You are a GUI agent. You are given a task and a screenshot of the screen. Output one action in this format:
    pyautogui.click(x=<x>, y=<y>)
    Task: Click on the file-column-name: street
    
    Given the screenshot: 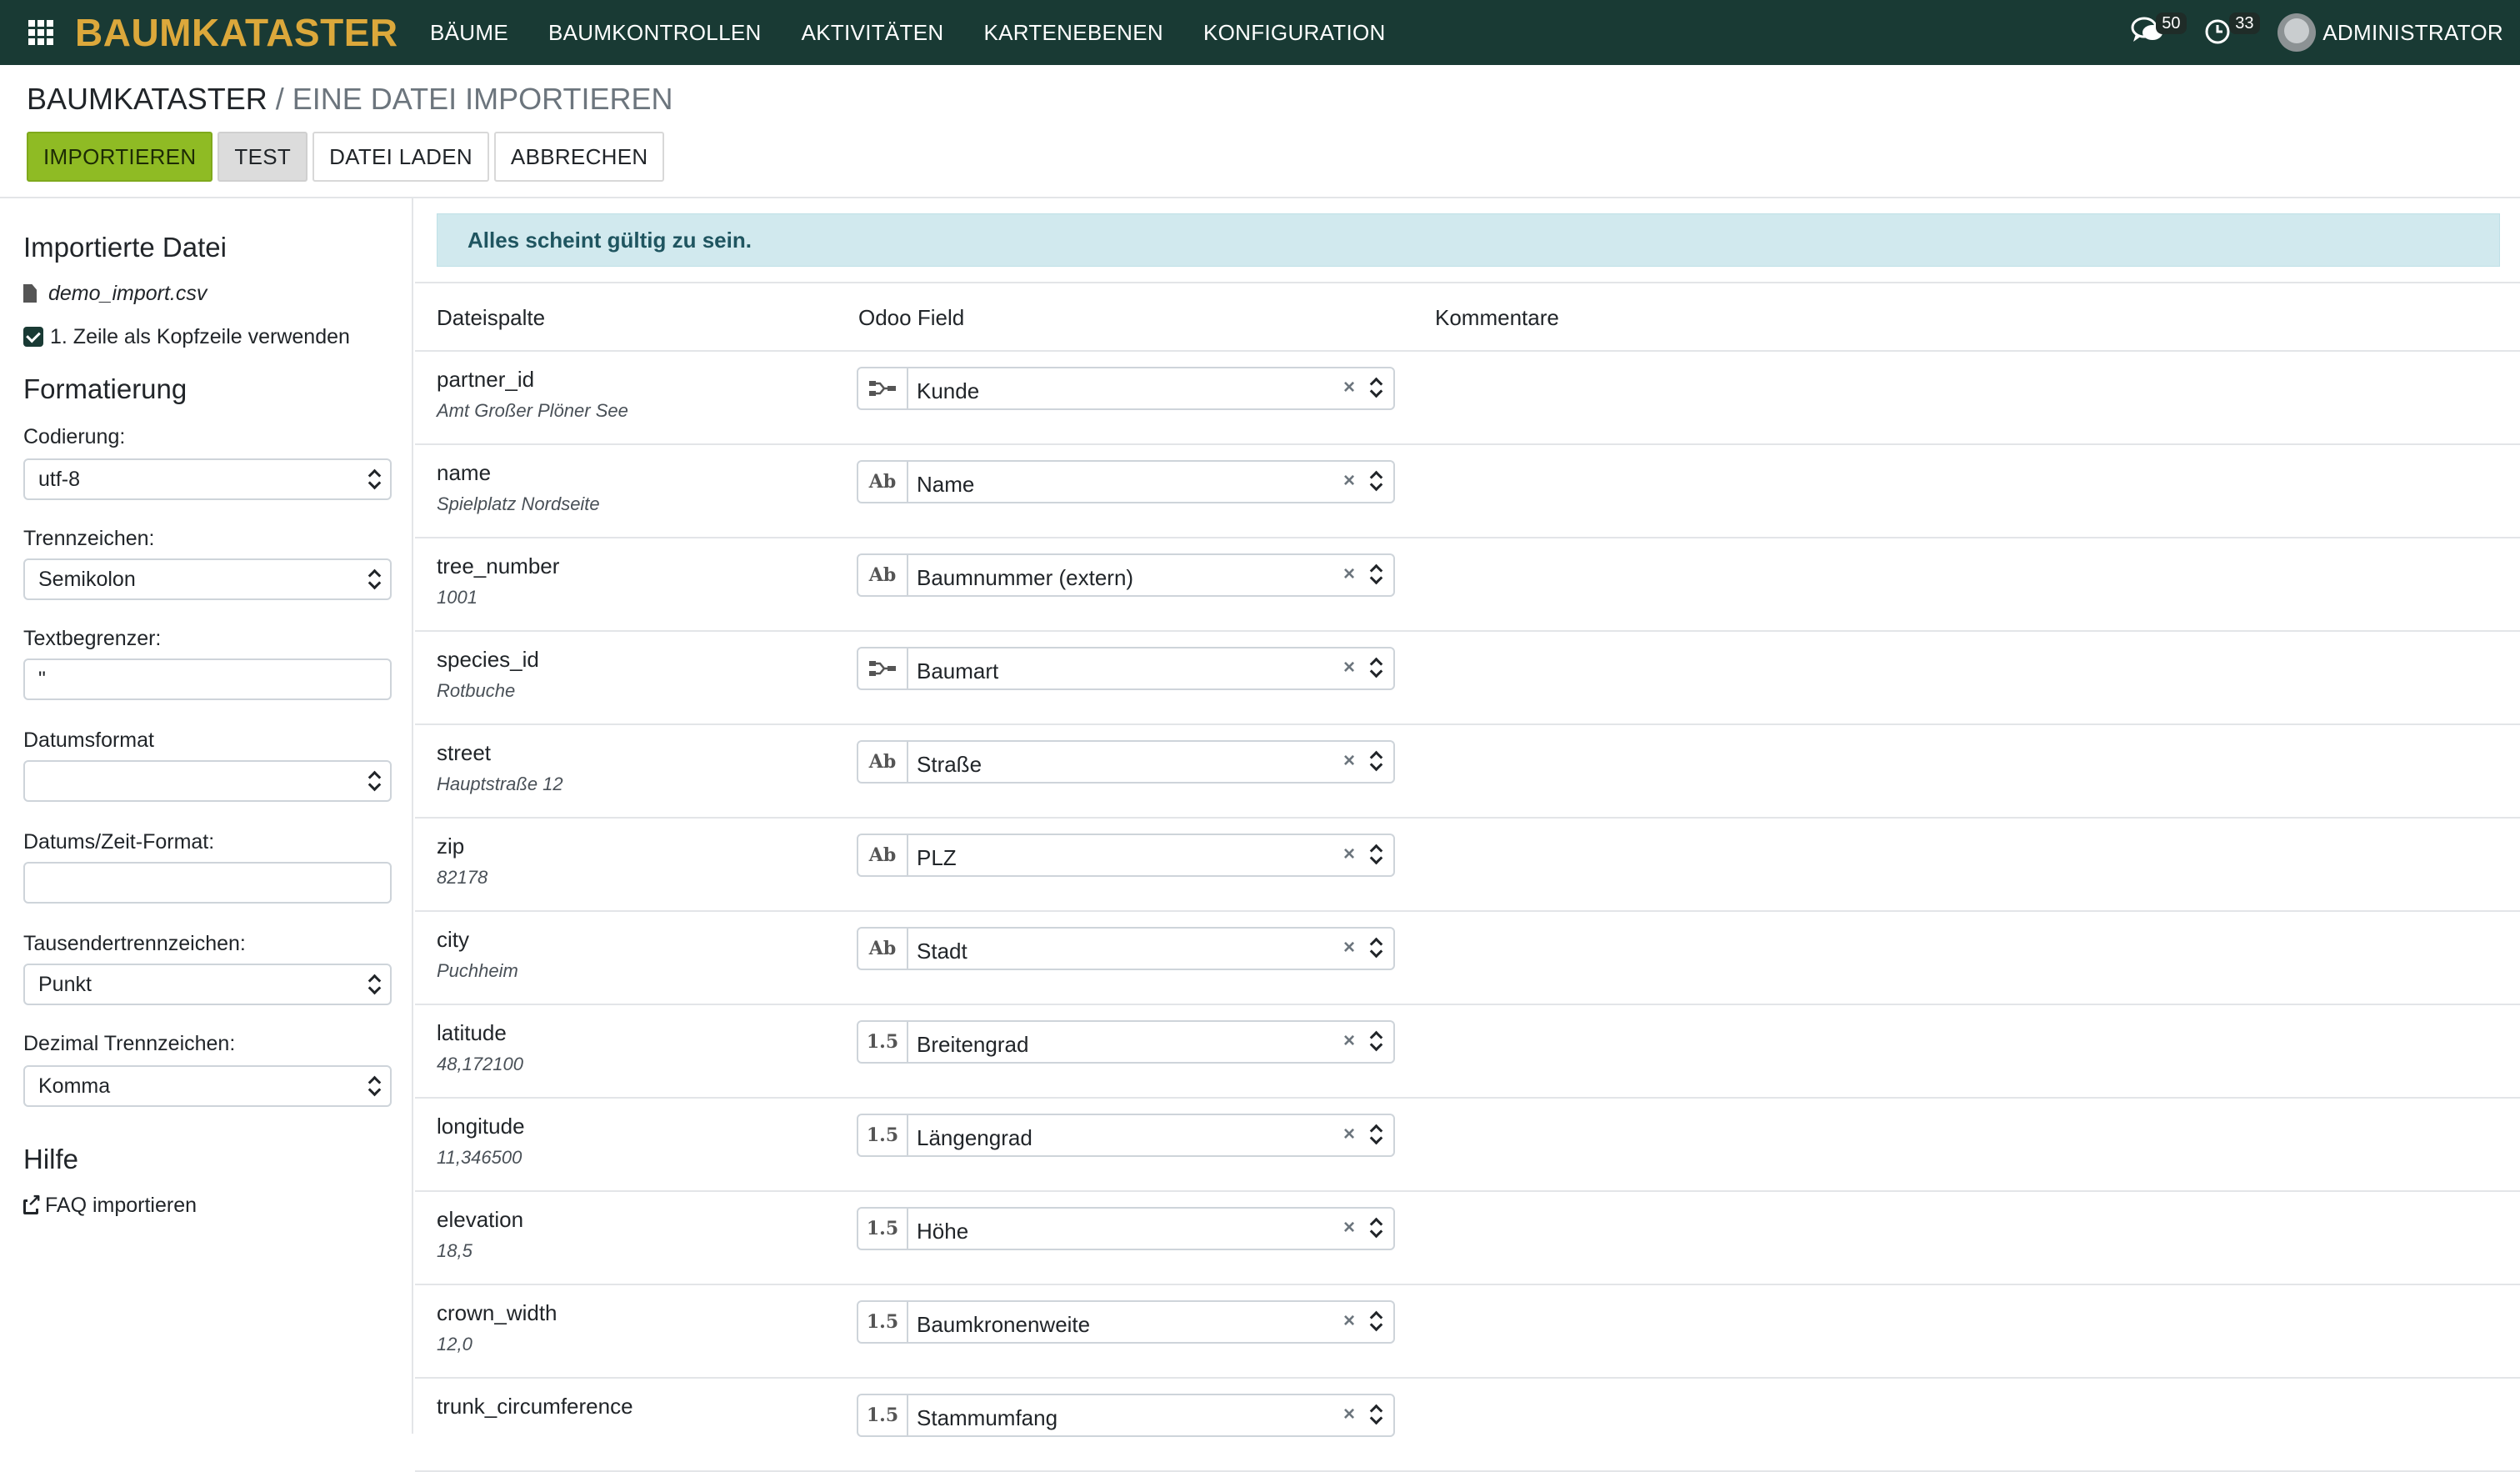 What is the action you would take?
    pyautogui.click(x=464, y=752)
    